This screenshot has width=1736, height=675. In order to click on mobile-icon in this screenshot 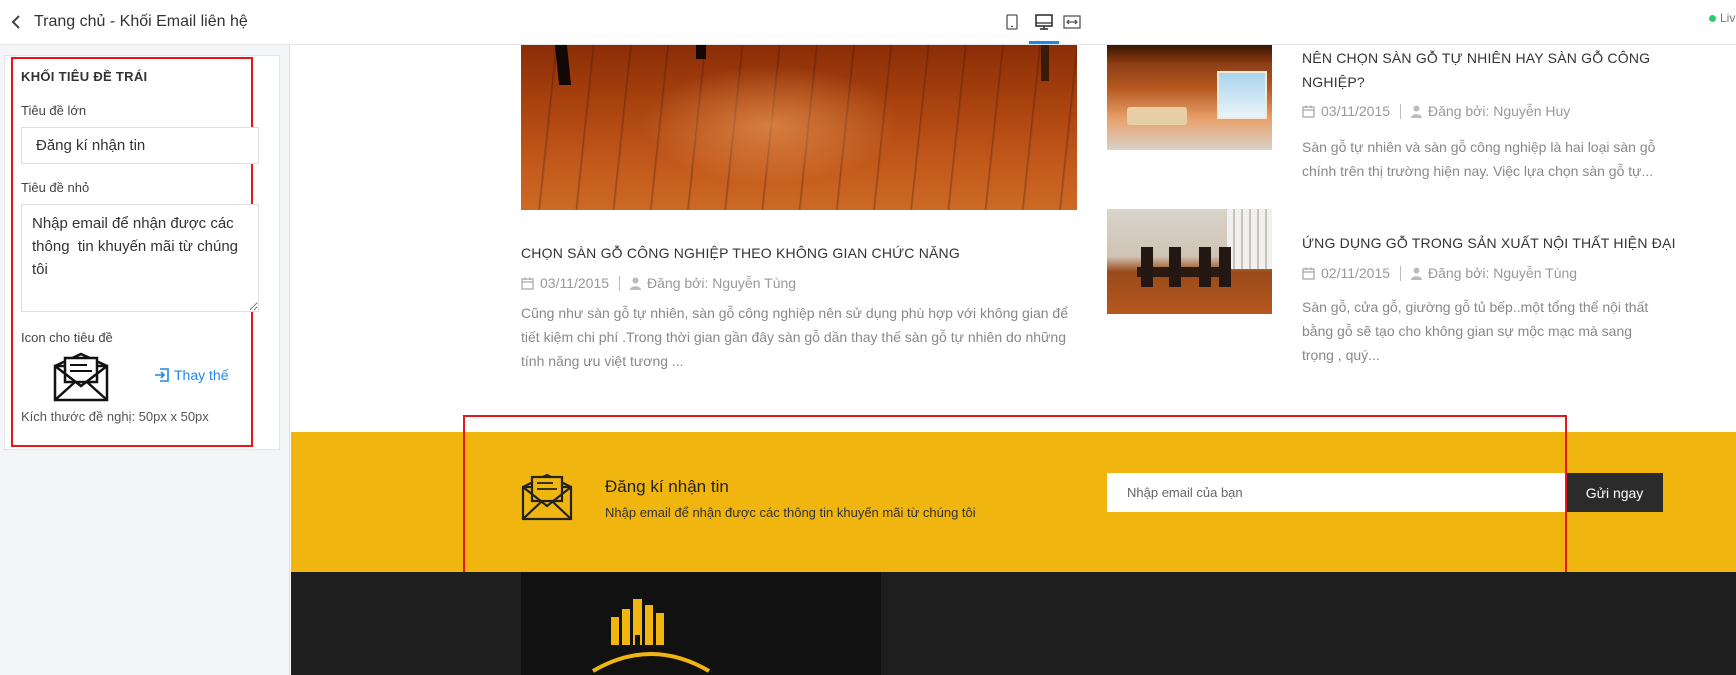, I will do `click(1012, 22)`.